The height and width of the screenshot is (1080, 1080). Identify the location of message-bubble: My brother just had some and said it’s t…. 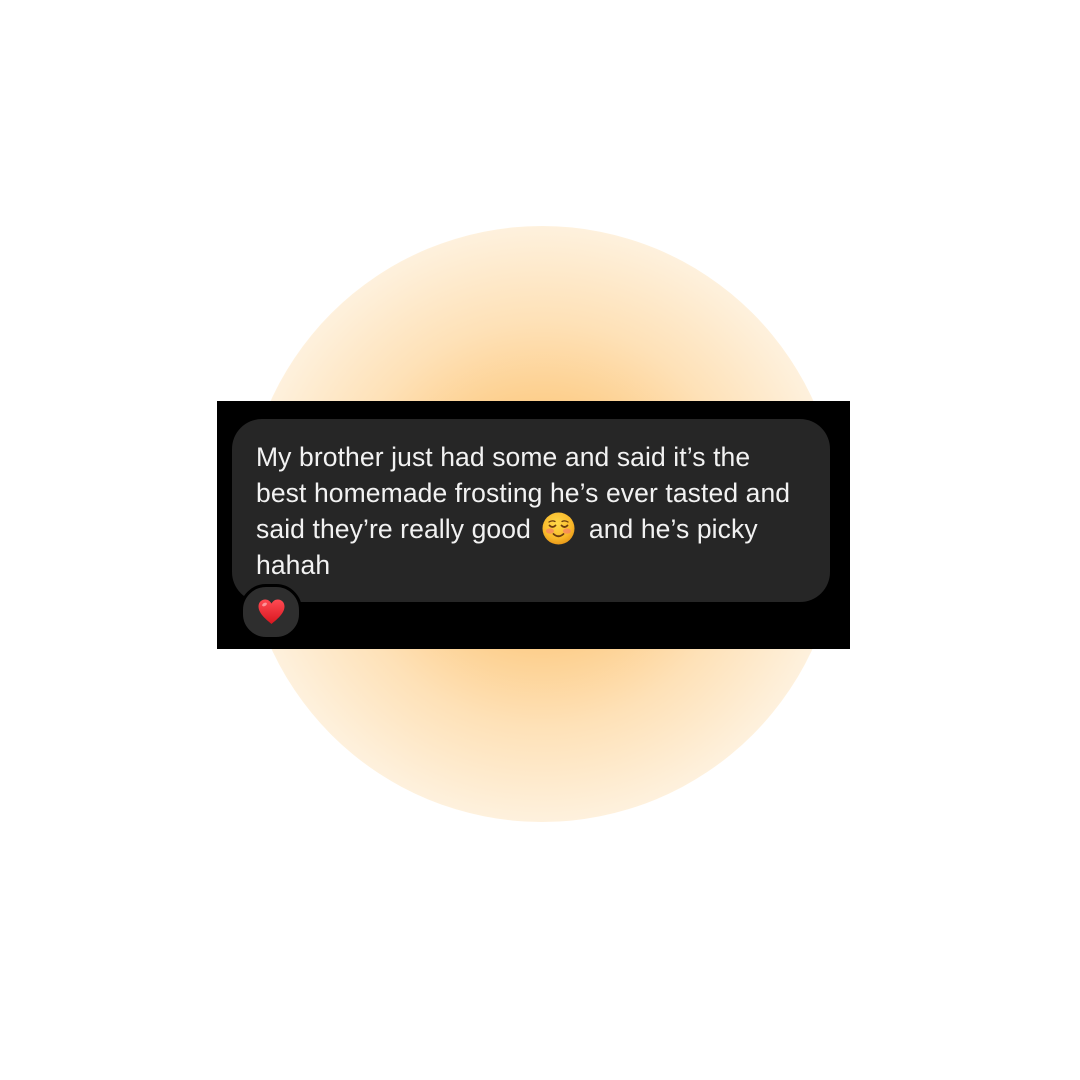
(531, 510).